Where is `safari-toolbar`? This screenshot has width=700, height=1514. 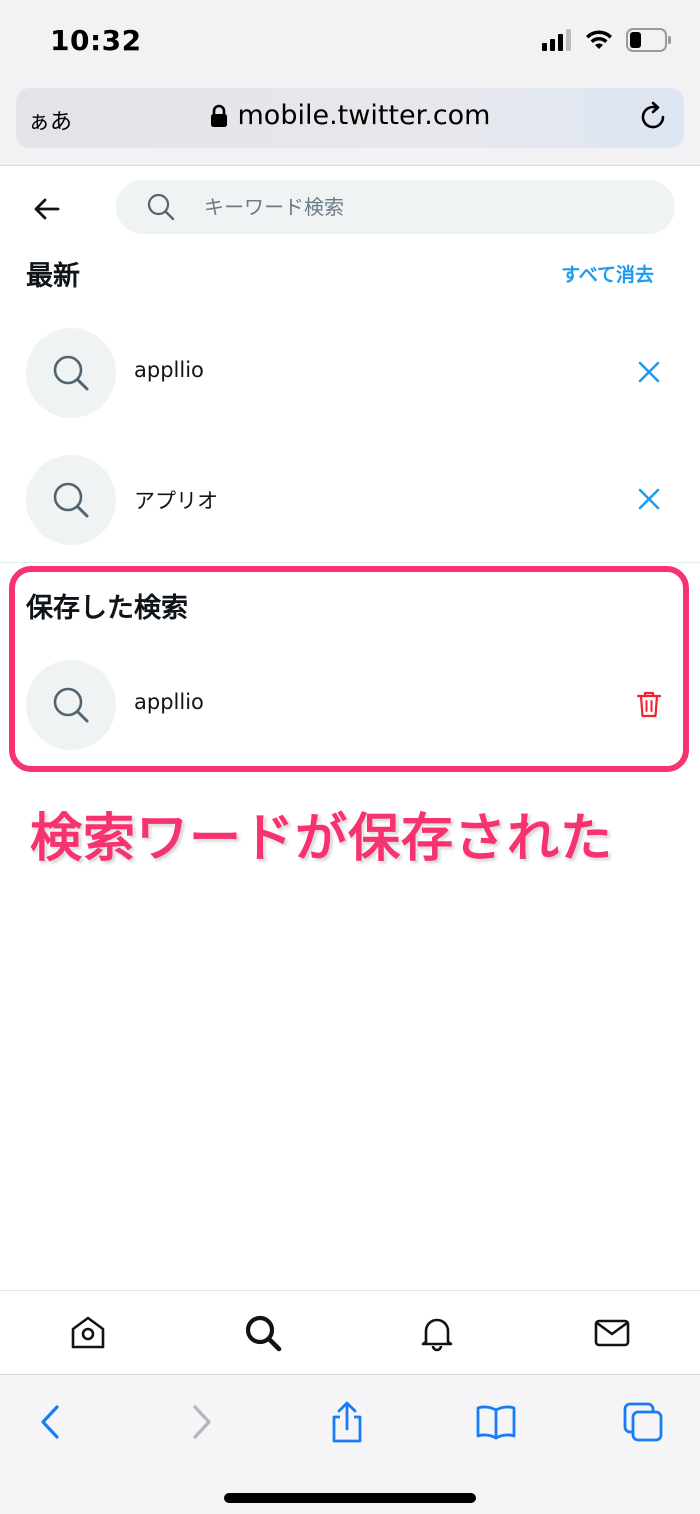 safari-toolbar is located at coordinates (350, 1444).